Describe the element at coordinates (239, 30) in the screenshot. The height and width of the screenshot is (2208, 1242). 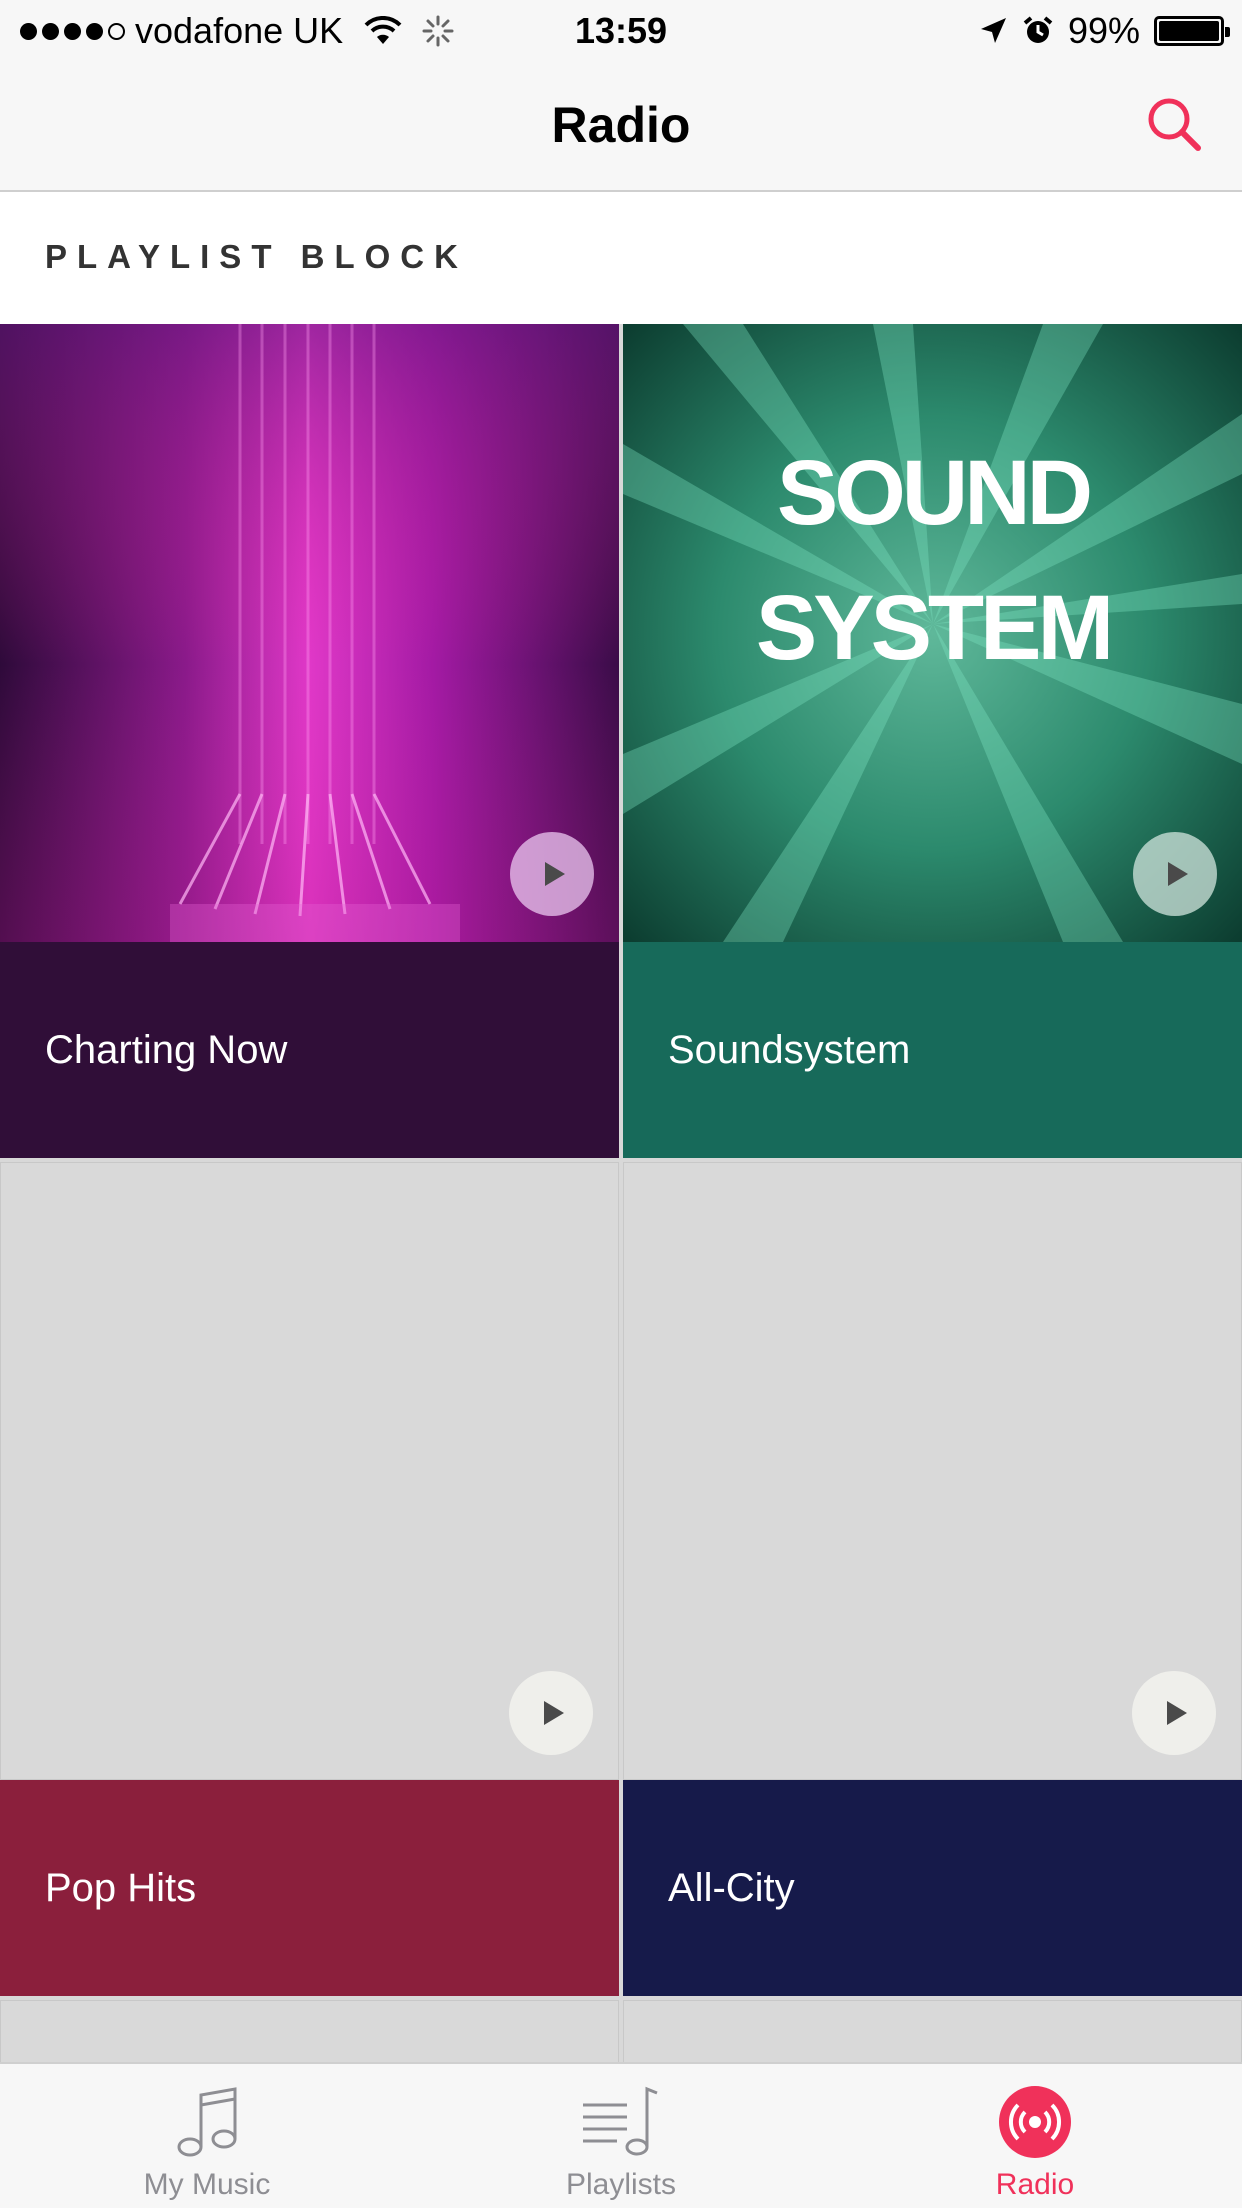
I see `carrier-name: vodafone UK` at that location.